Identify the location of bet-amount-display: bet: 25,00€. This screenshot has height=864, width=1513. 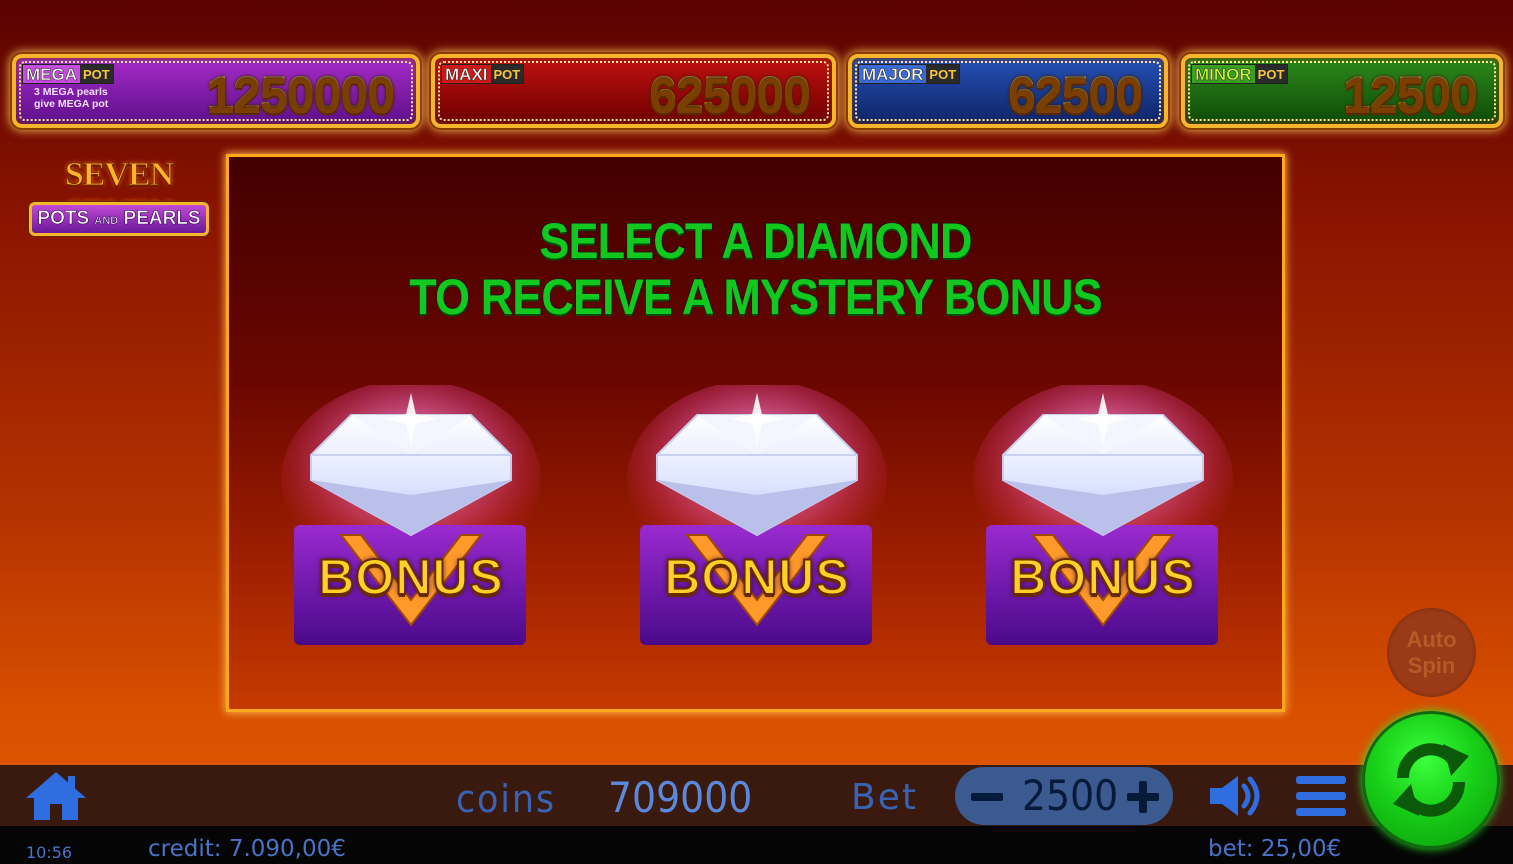
(1275, 849).